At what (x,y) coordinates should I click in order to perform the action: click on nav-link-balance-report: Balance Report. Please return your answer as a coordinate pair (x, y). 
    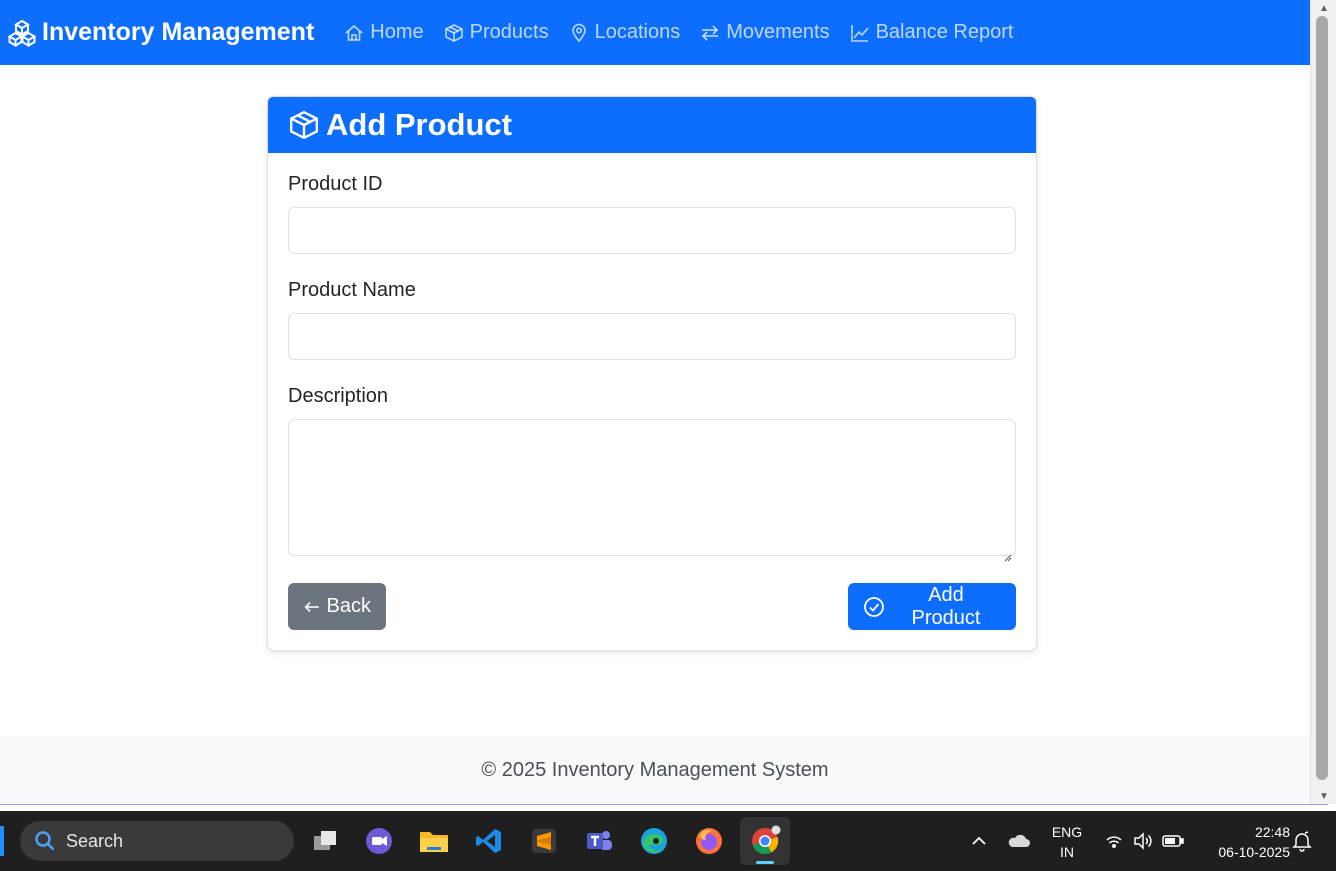
    Looking at the image, I should click on (932, 32).